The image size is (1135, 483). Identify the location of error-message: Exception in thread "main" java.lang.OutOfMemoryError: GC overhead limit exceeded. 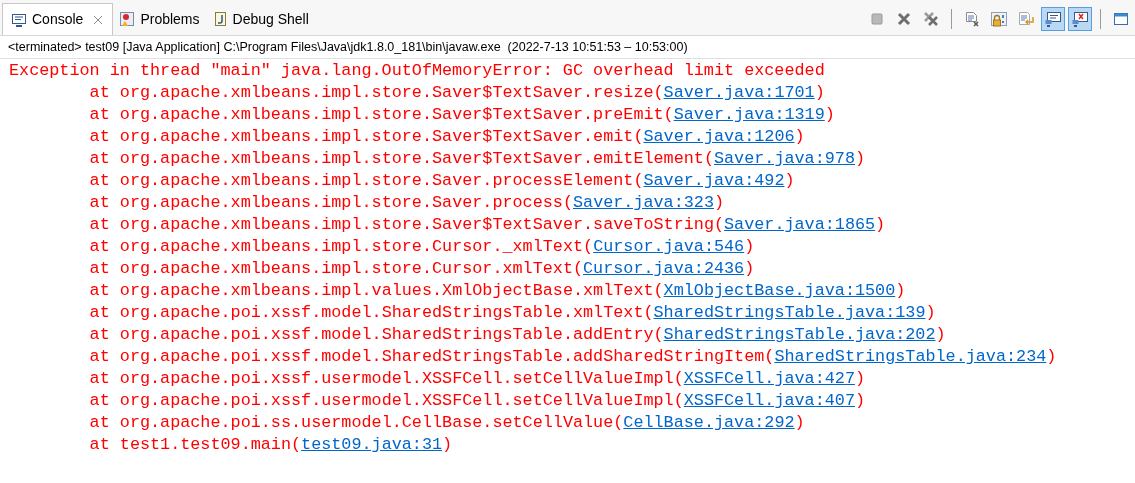
(417, 71).